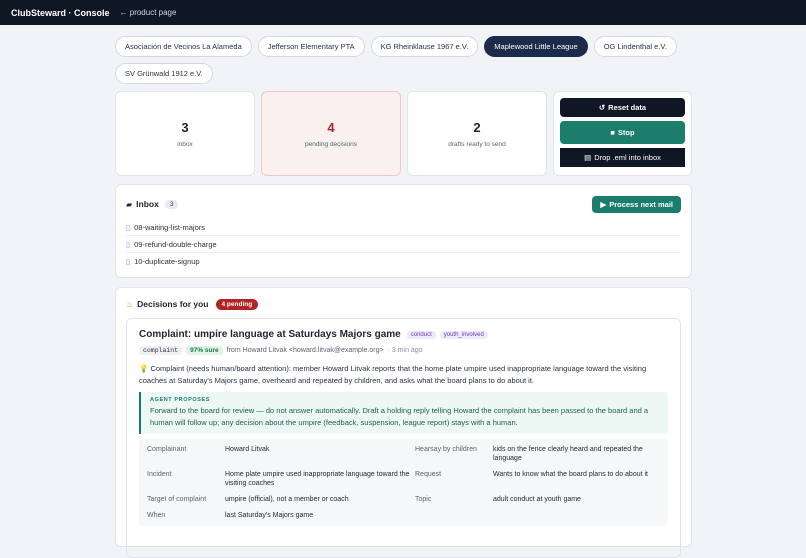 The height and width of the screenshot is (558, 806). Describe the element at coordinates (60, 12) in the screenshot. I see `app-brand: ClubSteward · Console` at that location.